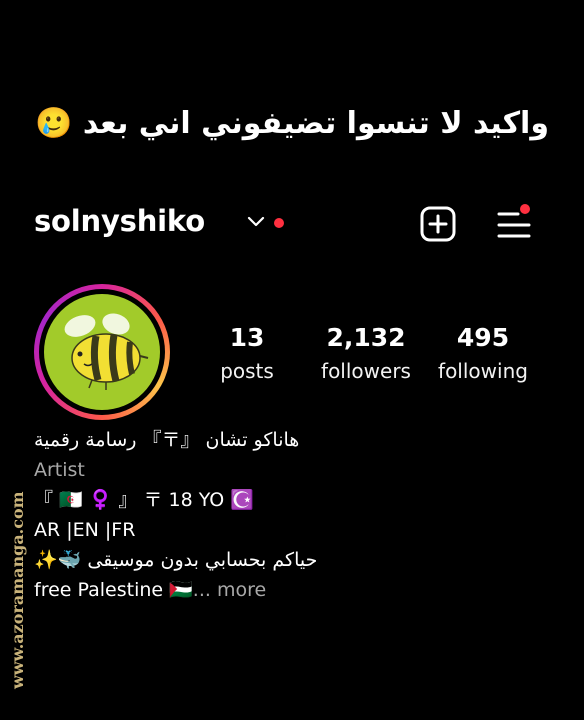 Image resolution: width=584 pixels, height=720 pixels. I want to click on username: solnyshiko, so click(119, 221).